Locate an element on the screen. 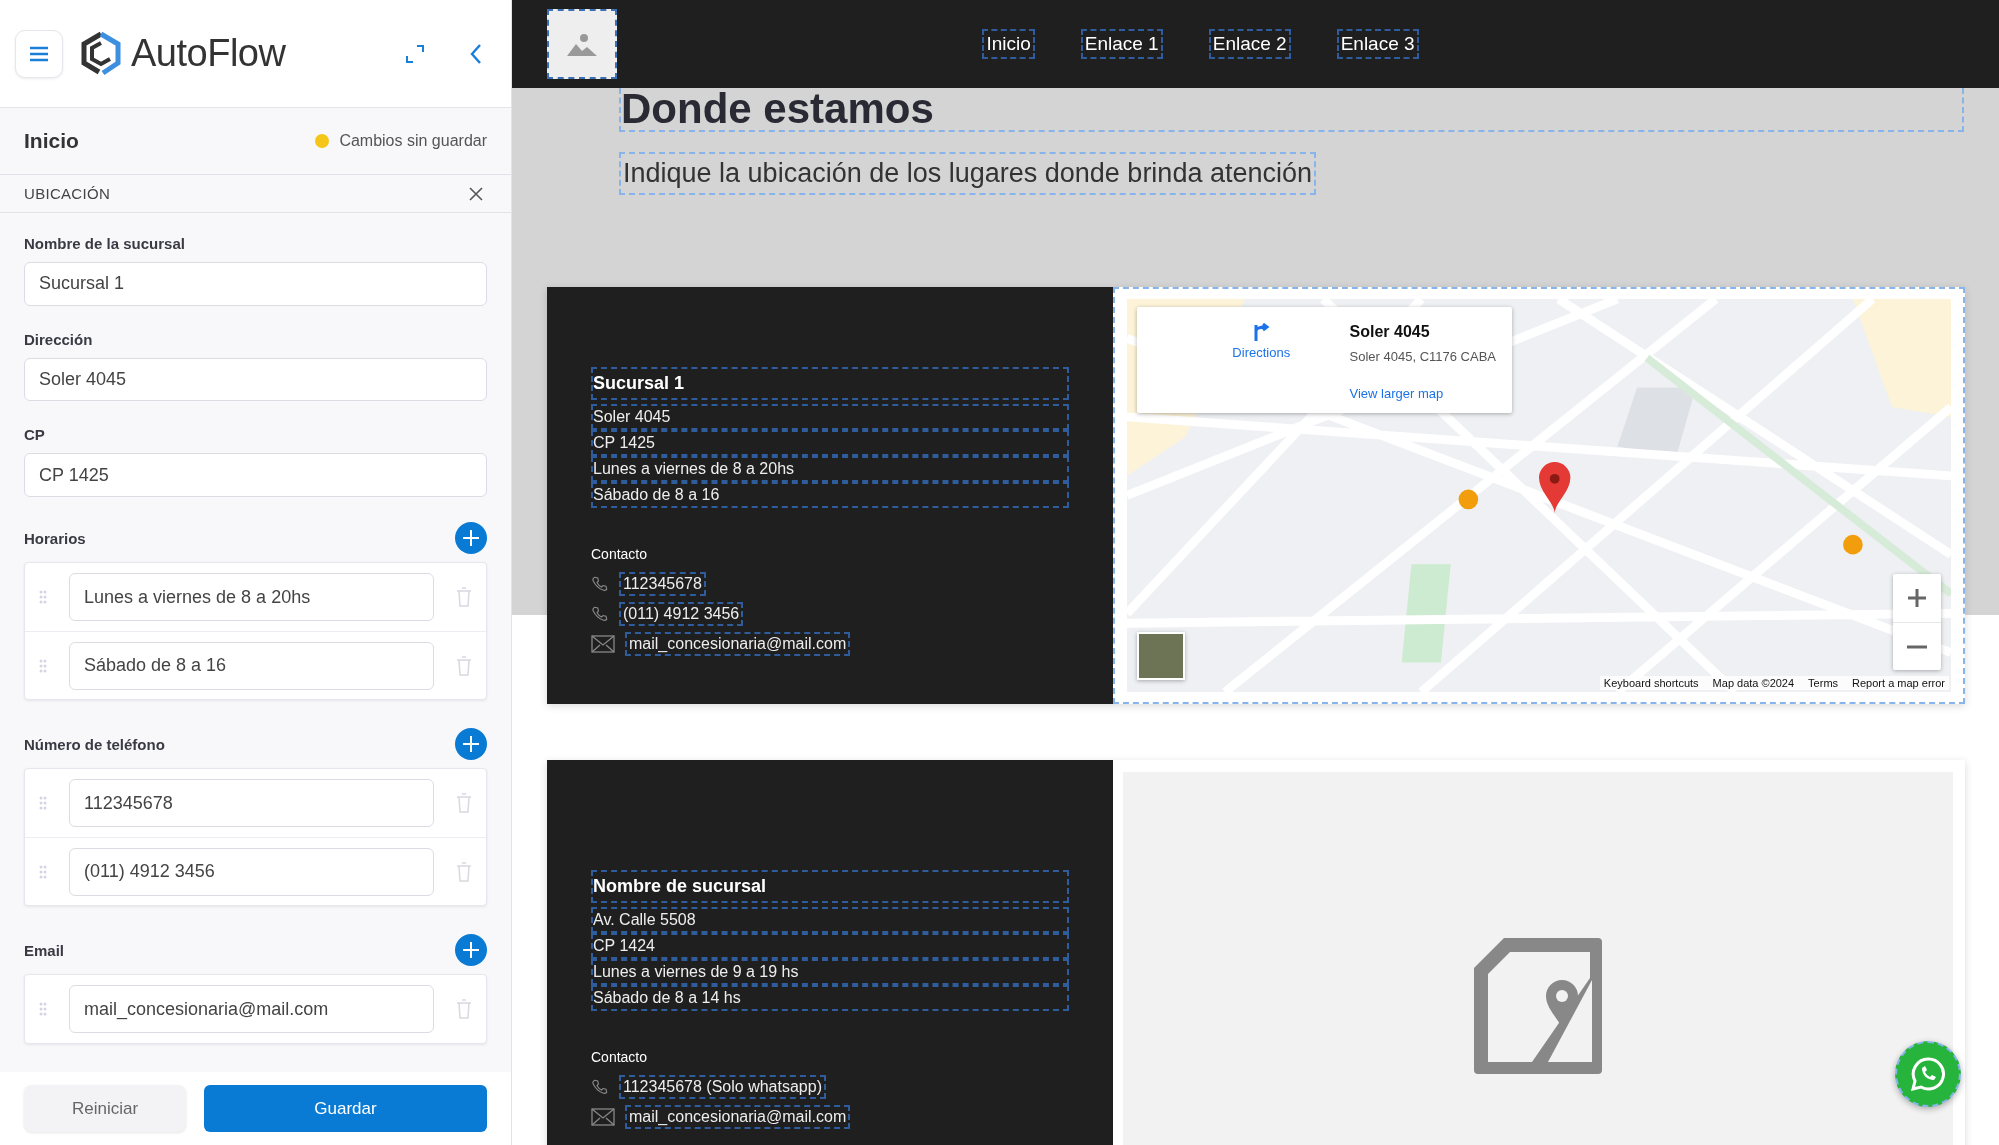  phone-text: (011) 4912 3456 is located at coordinates (681, 614).